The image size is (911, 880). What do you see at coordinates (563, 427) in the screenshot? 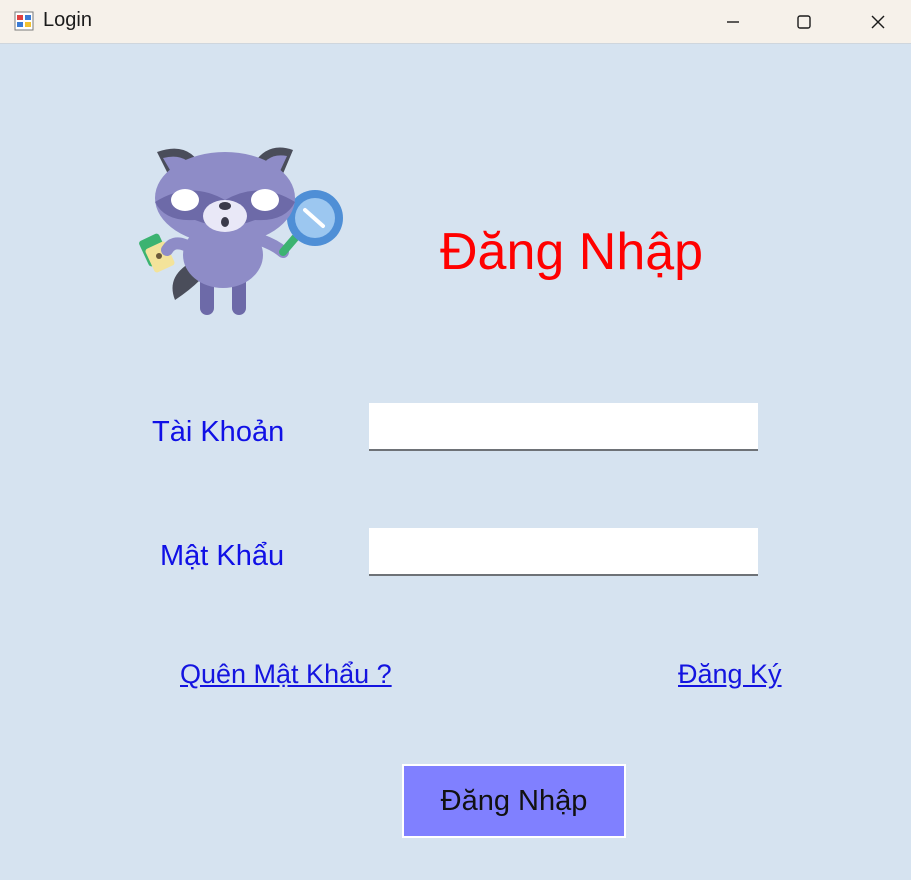
I see `username-input` at bounding box center [563, 427].